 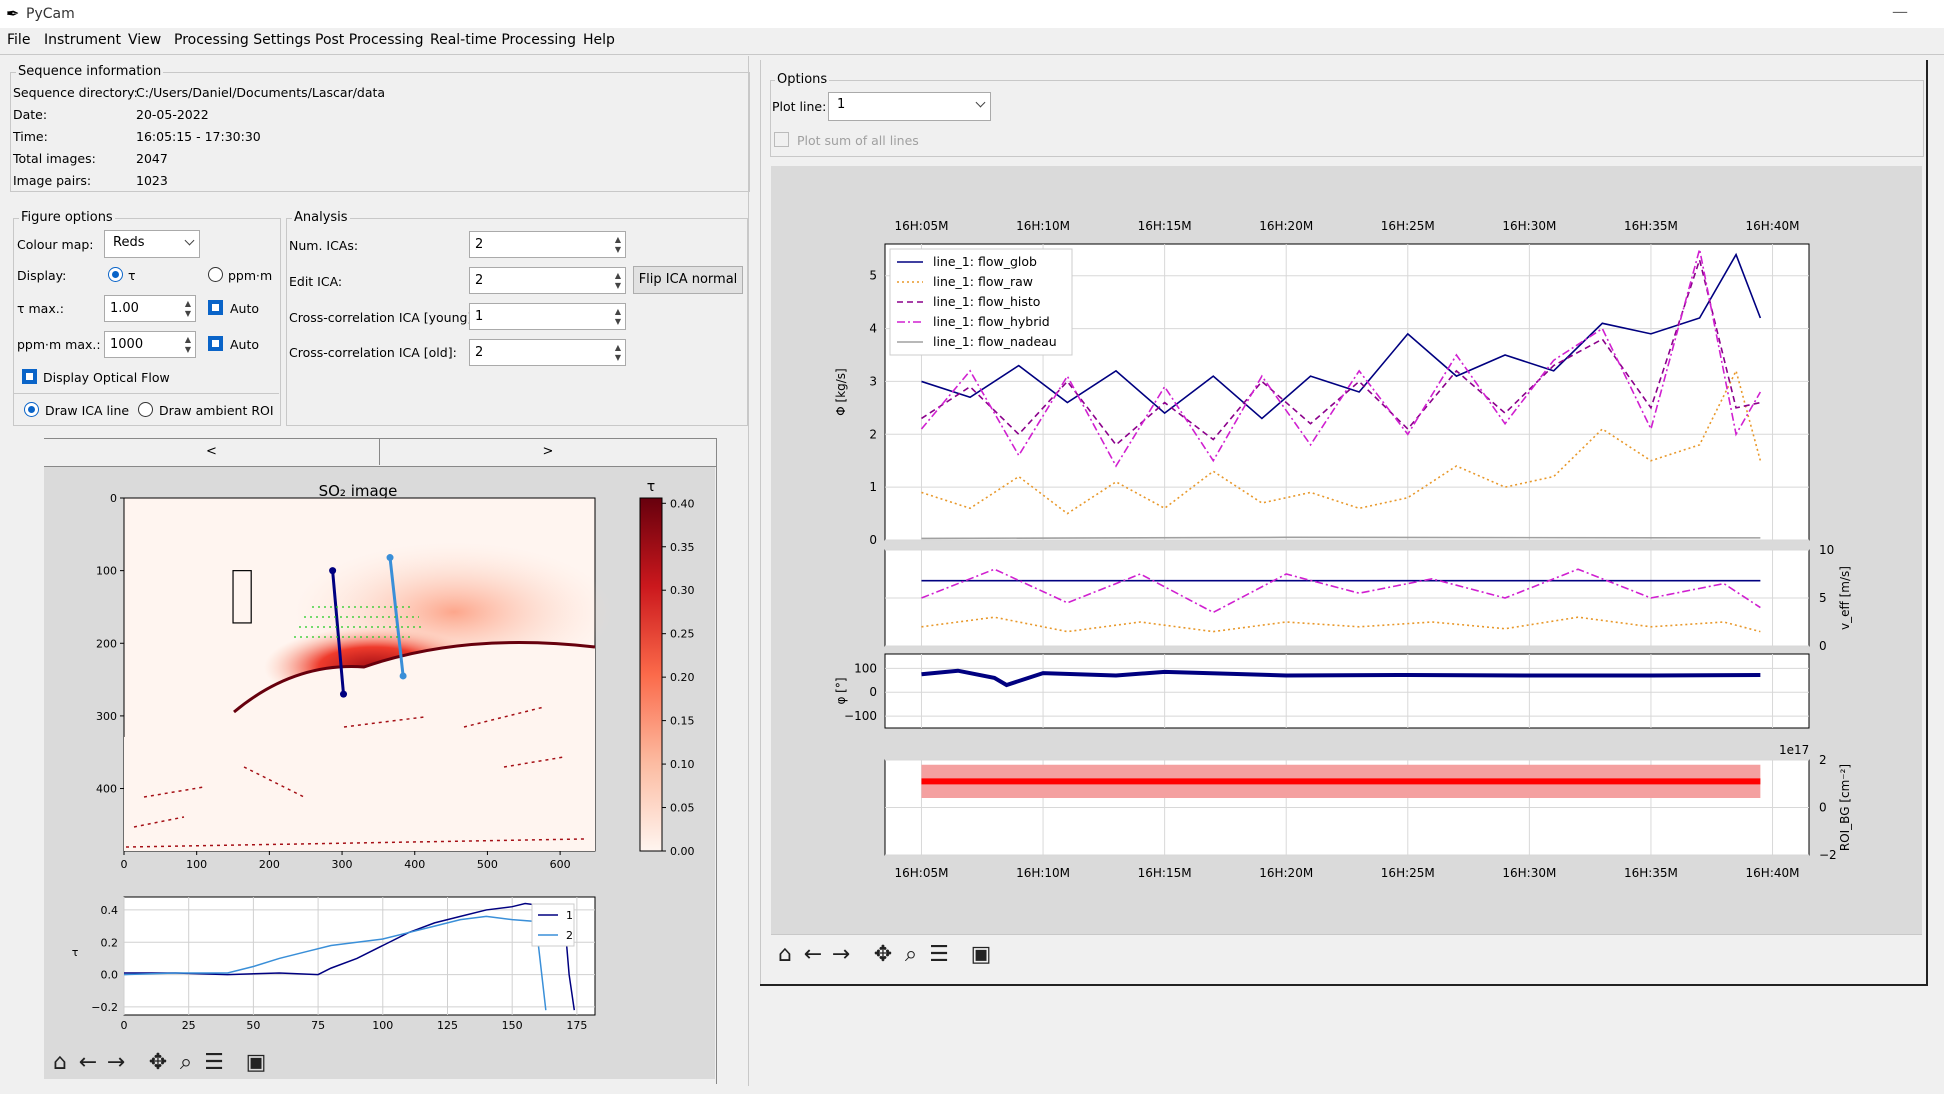 What do you see at coordinates (115, 274) in the screenshot?
I see `display-tau-radio` at bounding box center [115, 274].